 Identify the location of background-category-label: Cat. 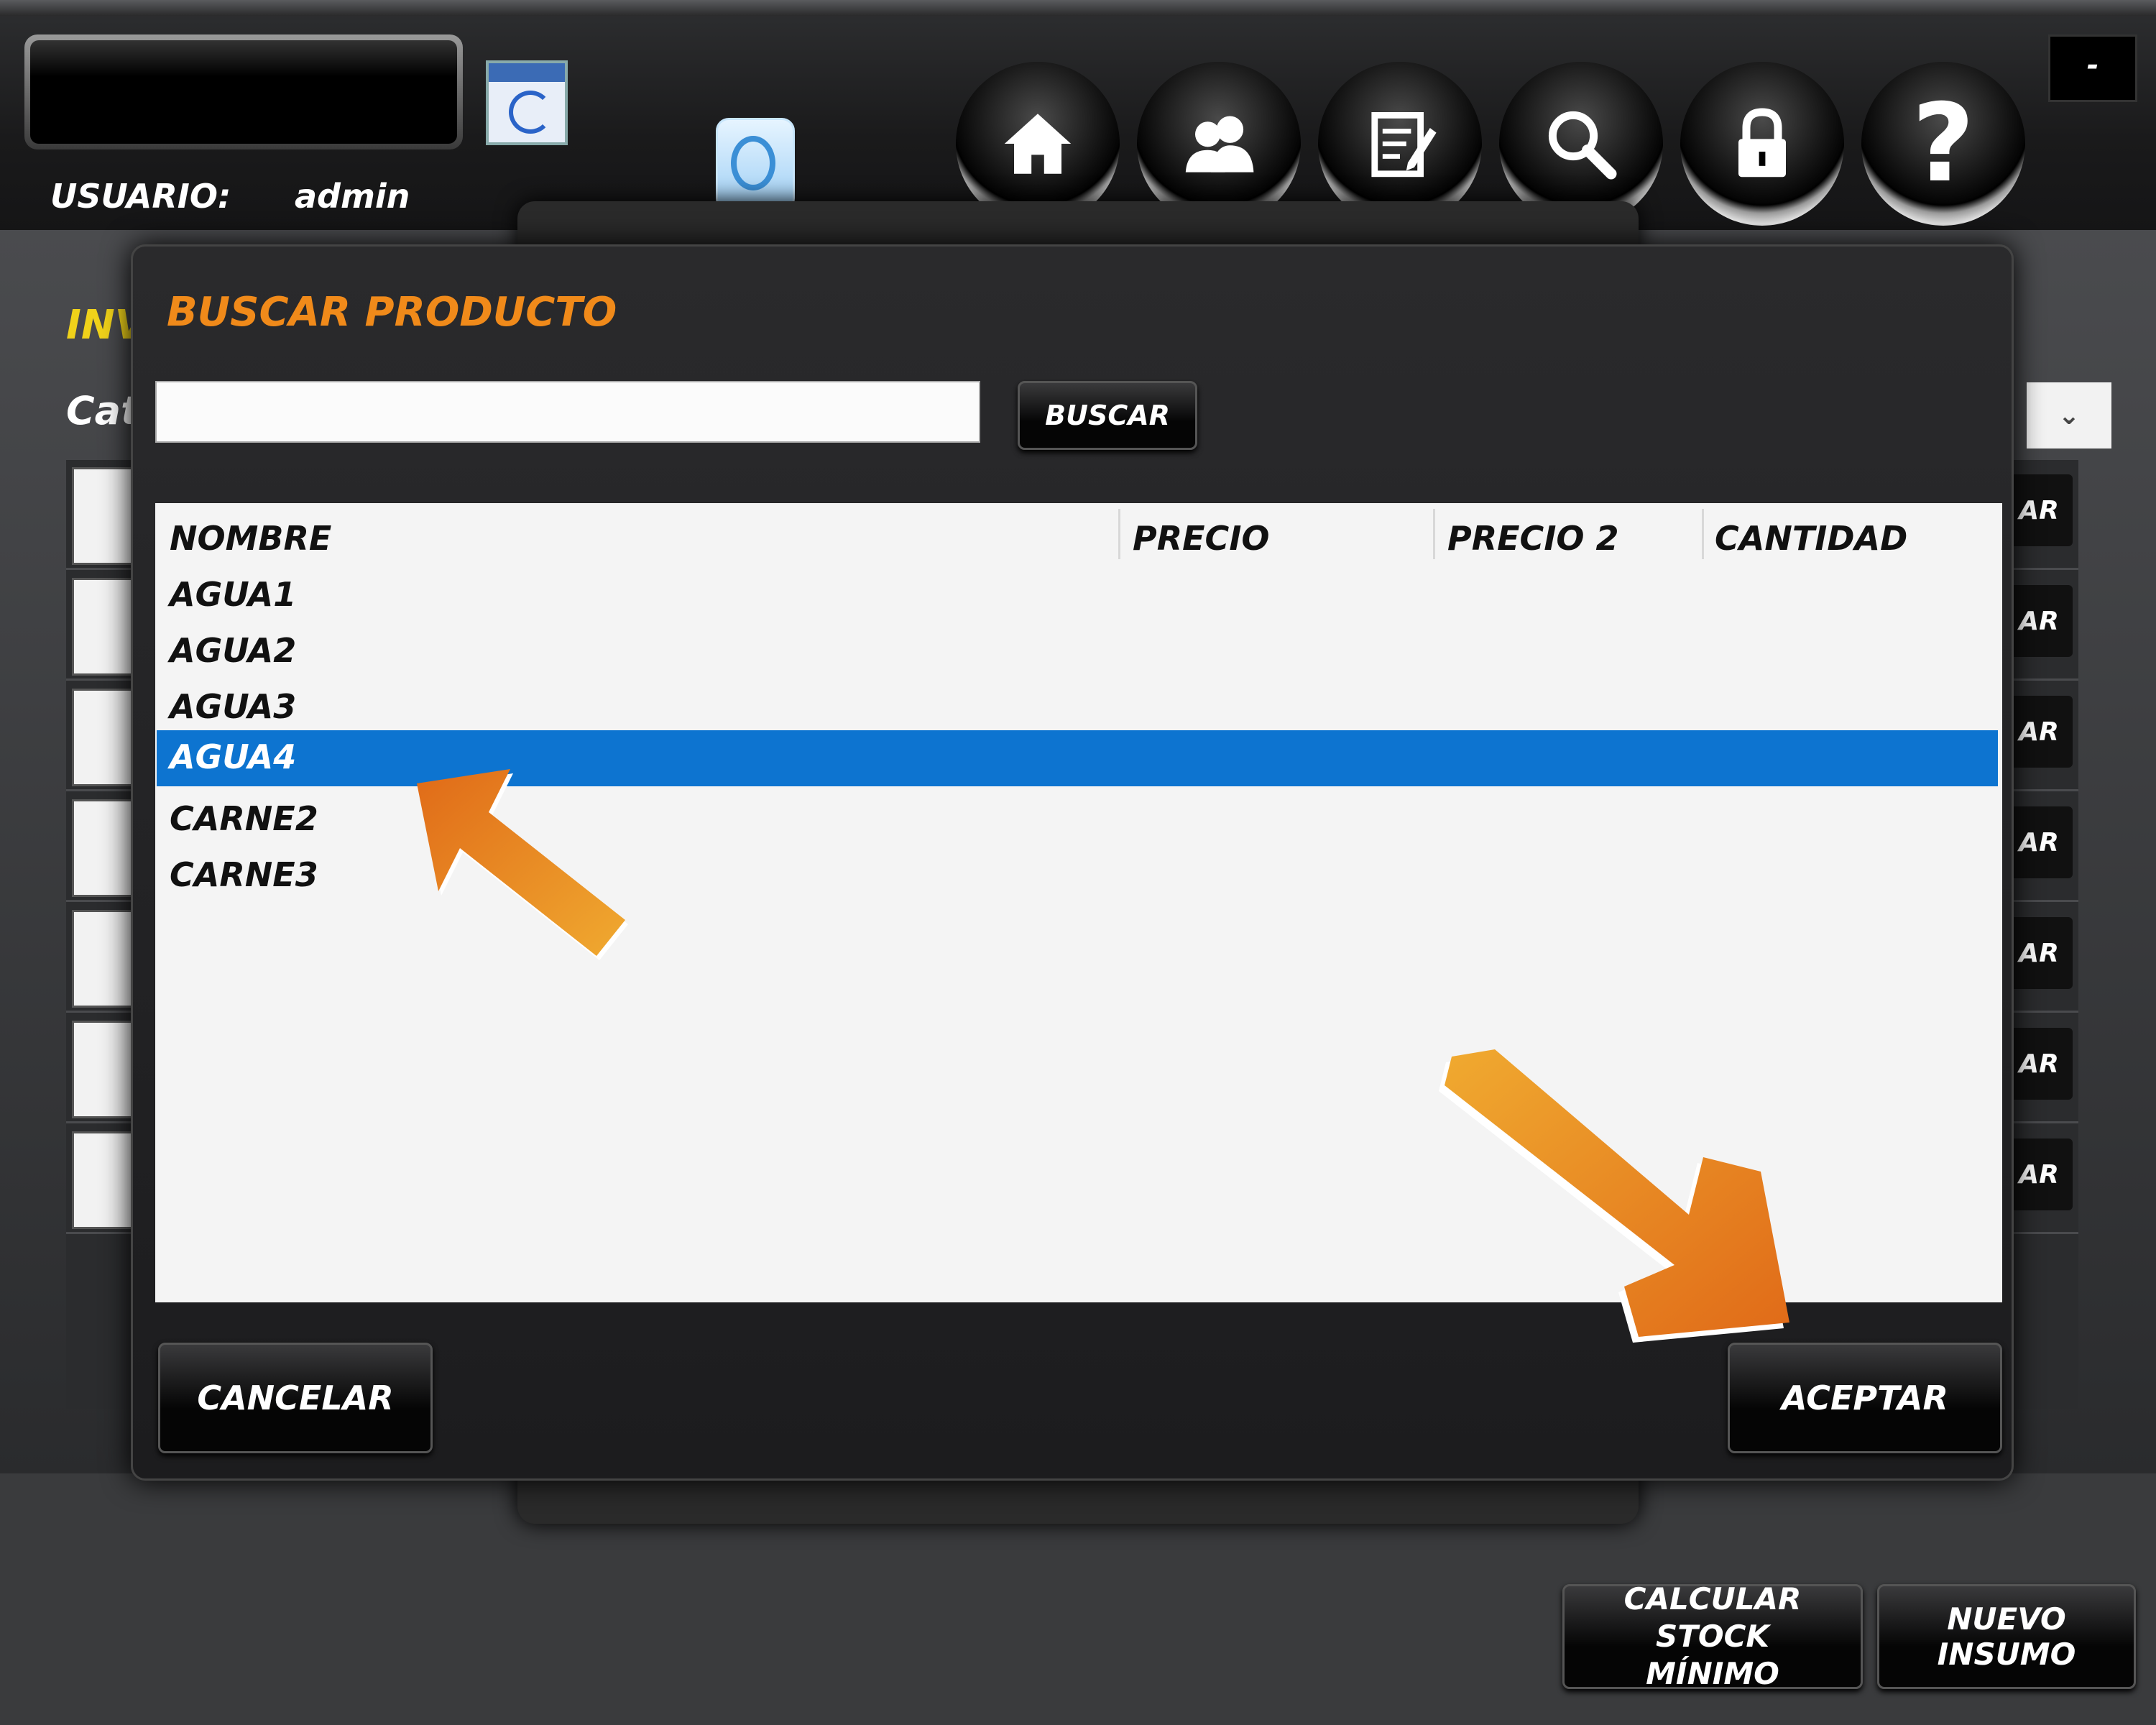
(103, 410).